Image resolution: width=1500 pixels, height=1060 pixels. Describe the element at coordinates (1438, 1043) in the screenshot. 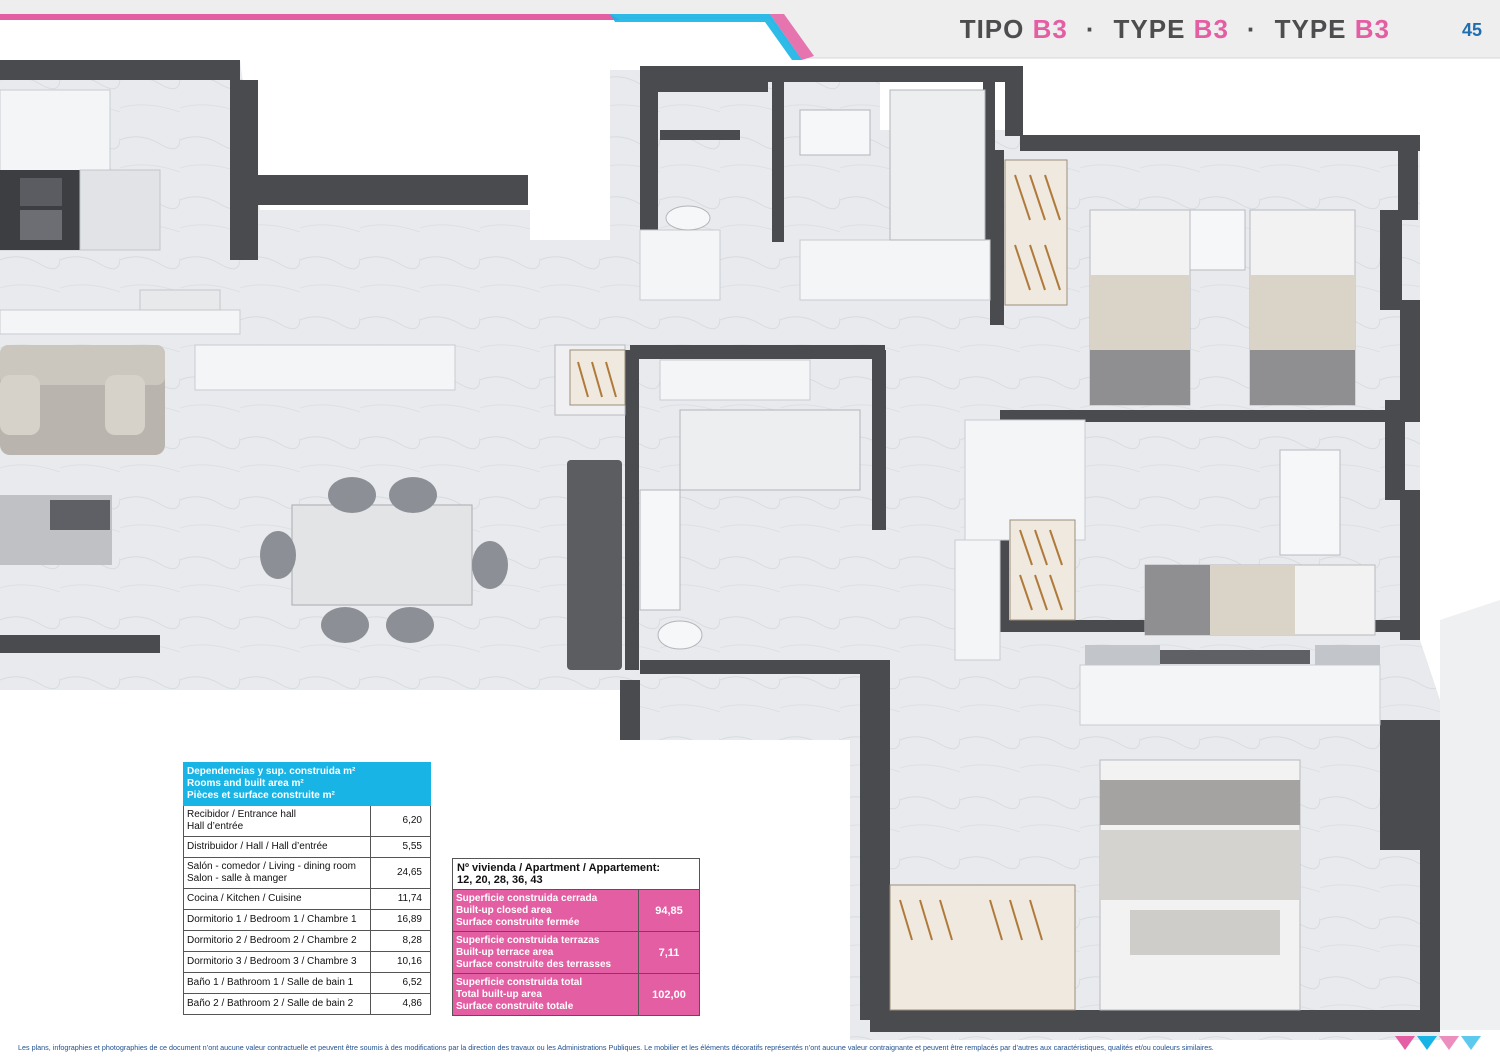

I see `footer-decoration` at that location.